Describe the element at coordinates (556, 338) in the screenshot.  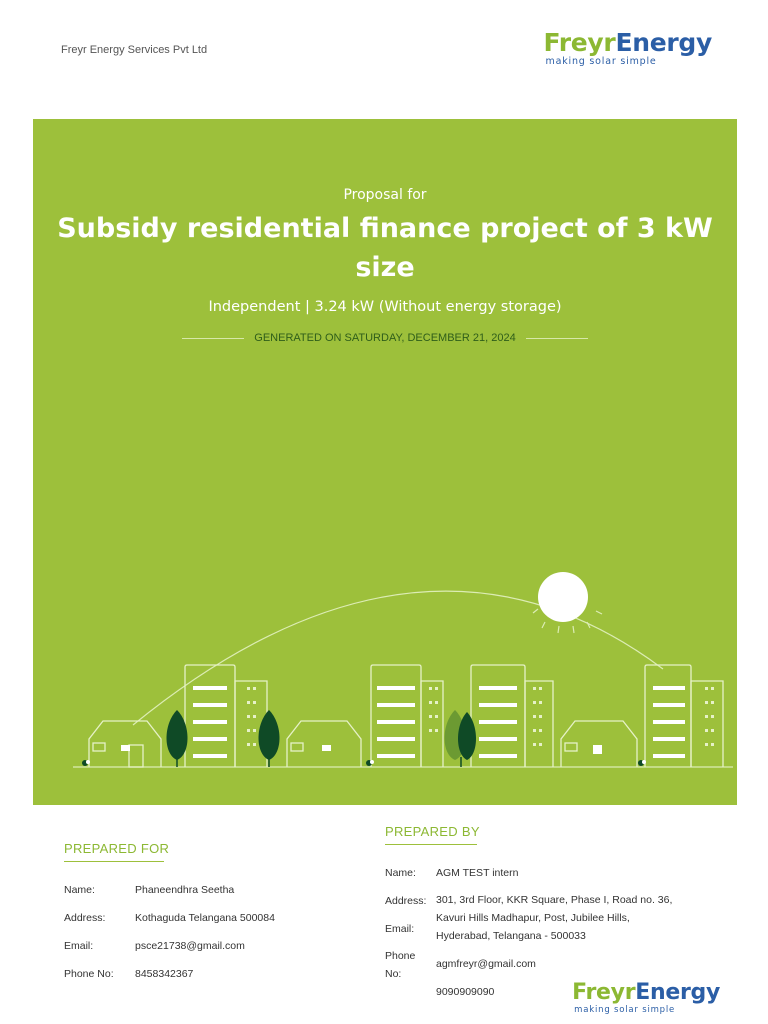
I see `divider-right` at that location.